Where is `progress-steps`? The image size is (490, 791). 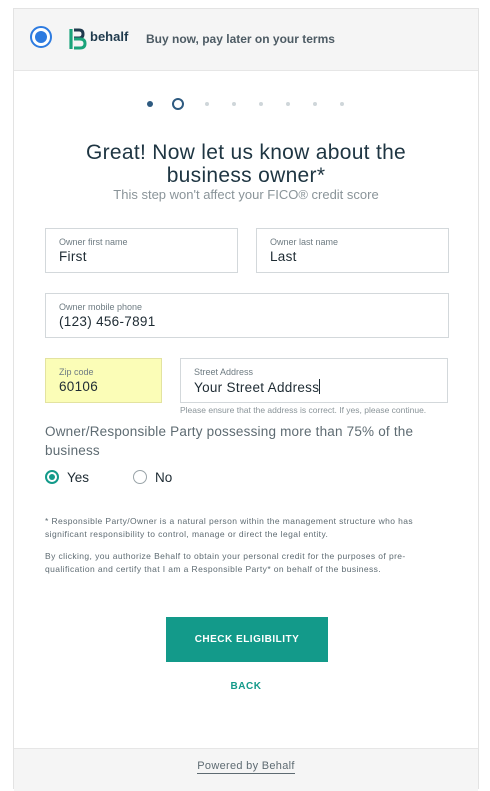
progress-steps is located at coordinates (246, 104).